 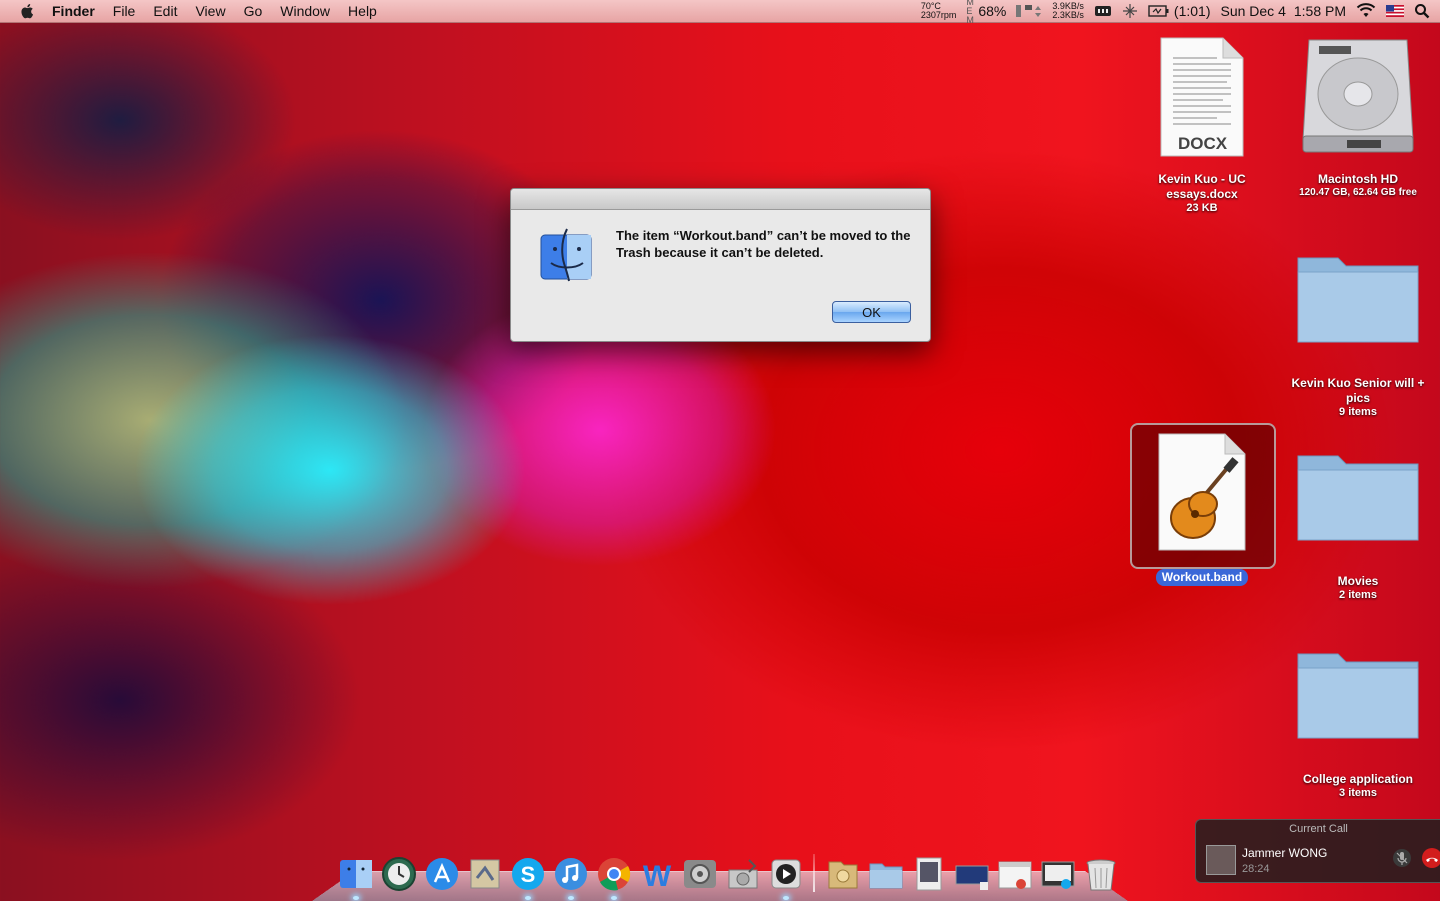 I want to click on icon-sublabel: 9 items, so click(x=1358, y=412).